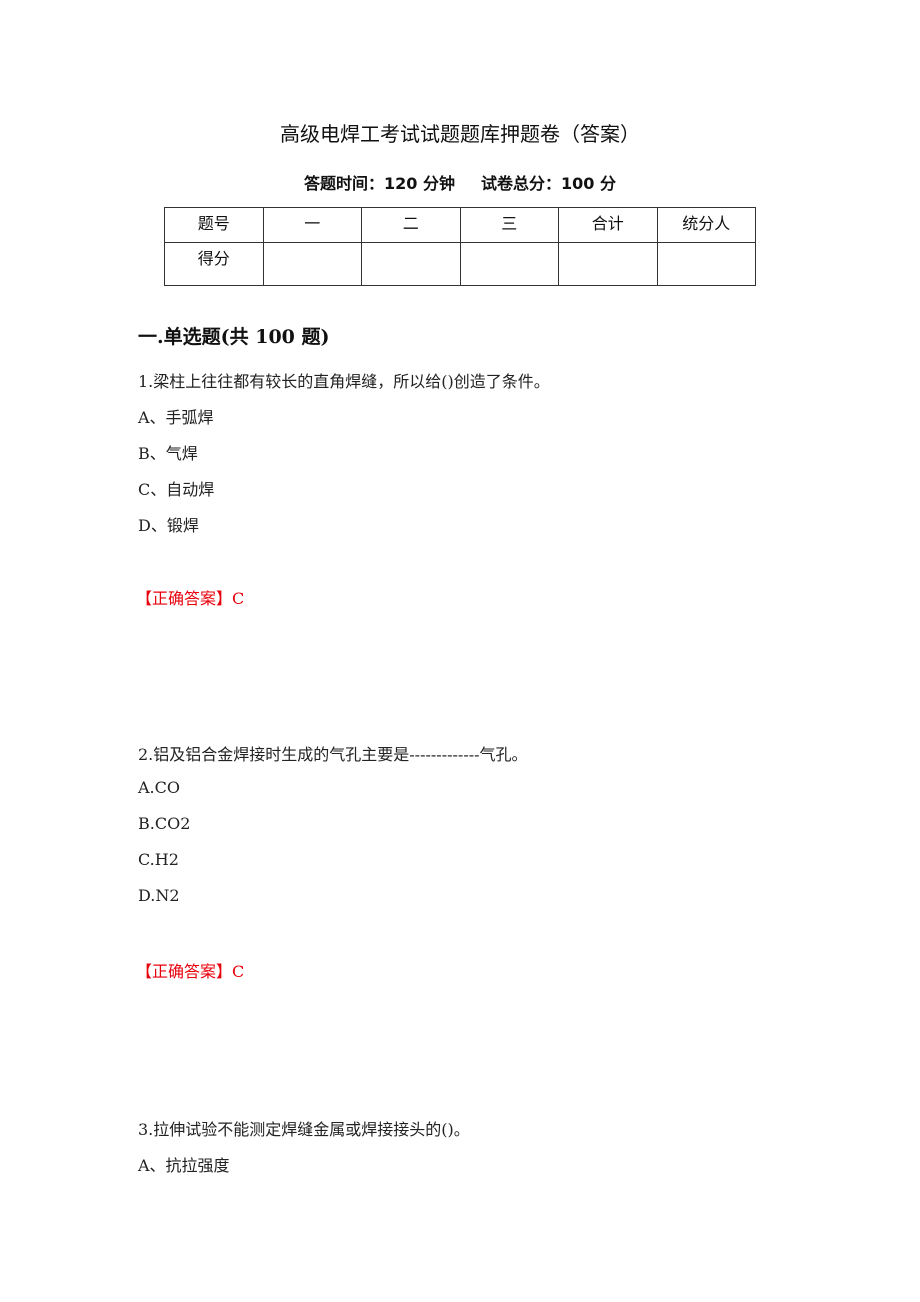 This screenshot has width=920, height=1302. What do you see at coordinates (548, 183) in the screenshot?
I see `total-score: 试卷总分：100 分` at bounding box center [548, 183].